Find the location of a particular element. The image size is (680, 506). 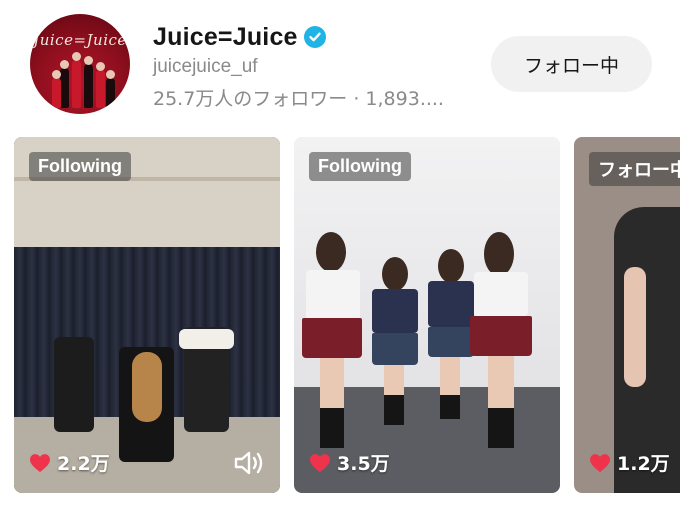

like-count-text: 2.2万 is located at coordinates (83, 464).